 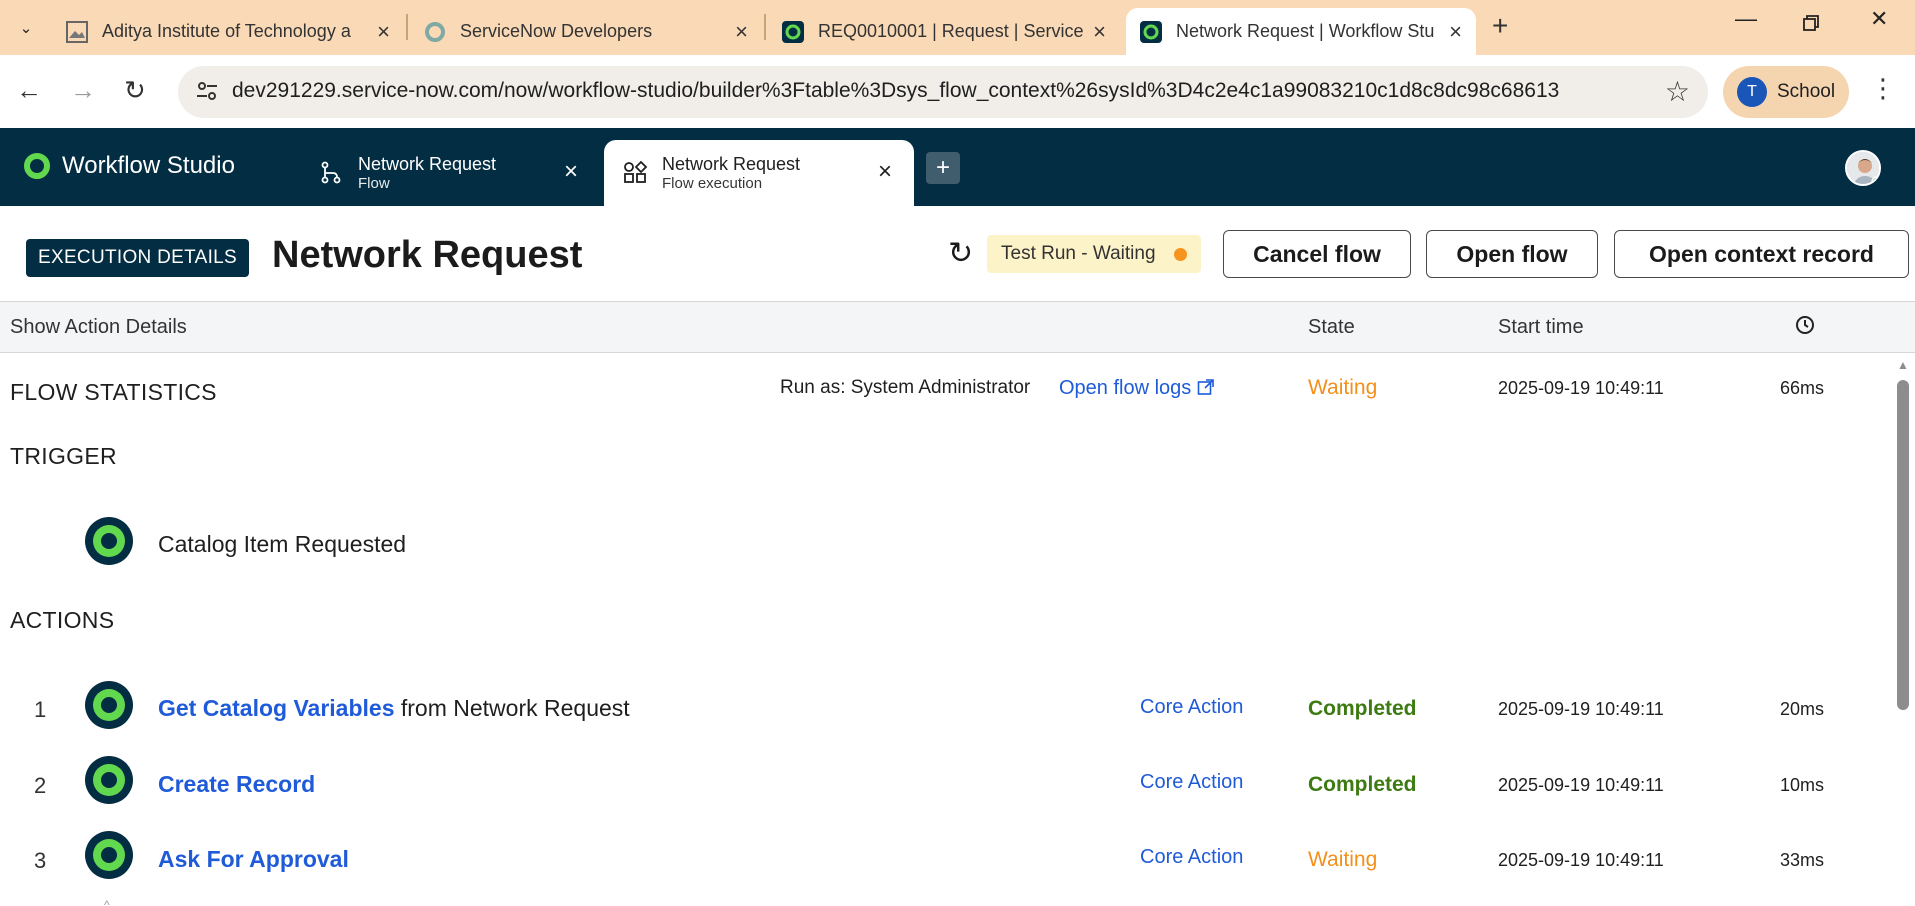 What do you see at coordinates (1512, 254) in the screenshot?
I see `open-flow-button: Open flow` at bounding box center [1512, 254].